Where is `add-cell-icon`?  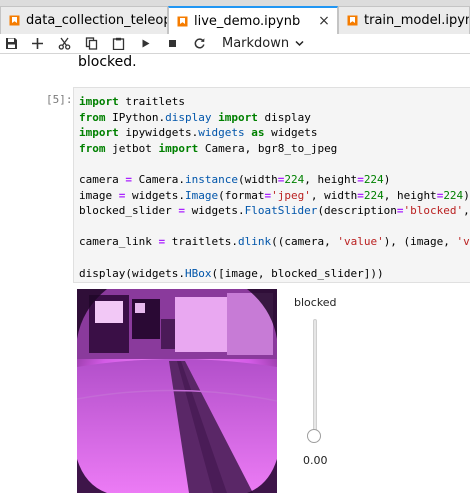 add-cell-icon is located at coordinates (37, 43).